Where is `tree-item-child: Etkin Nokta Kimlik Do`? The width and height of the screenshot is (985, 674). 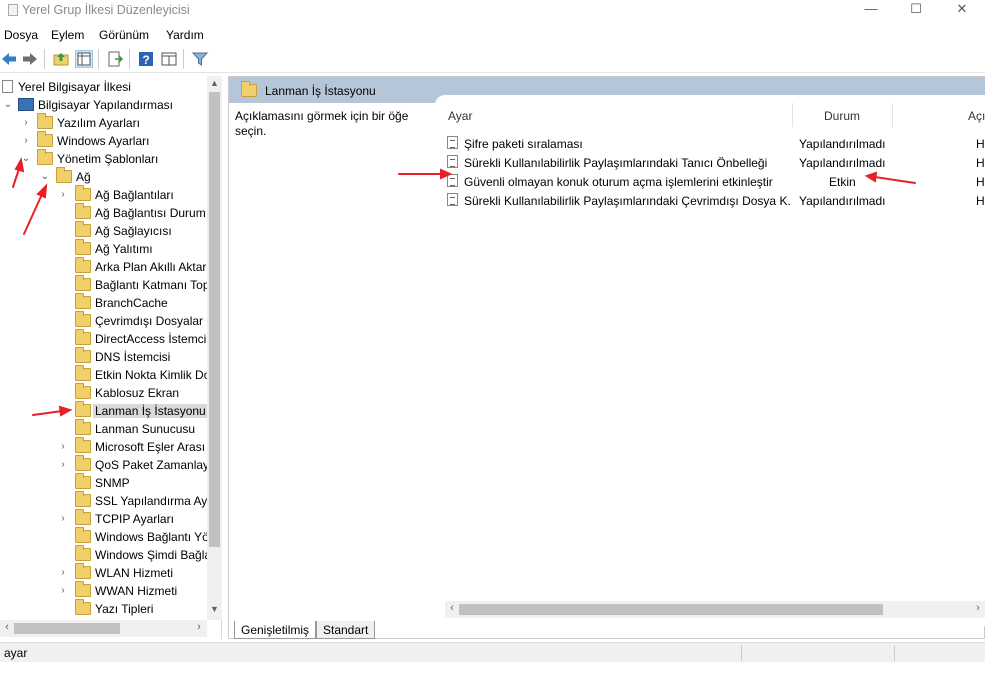 tree-item-child: Etkin Nokta Kimlik Do is located at coordinates (105, 374).